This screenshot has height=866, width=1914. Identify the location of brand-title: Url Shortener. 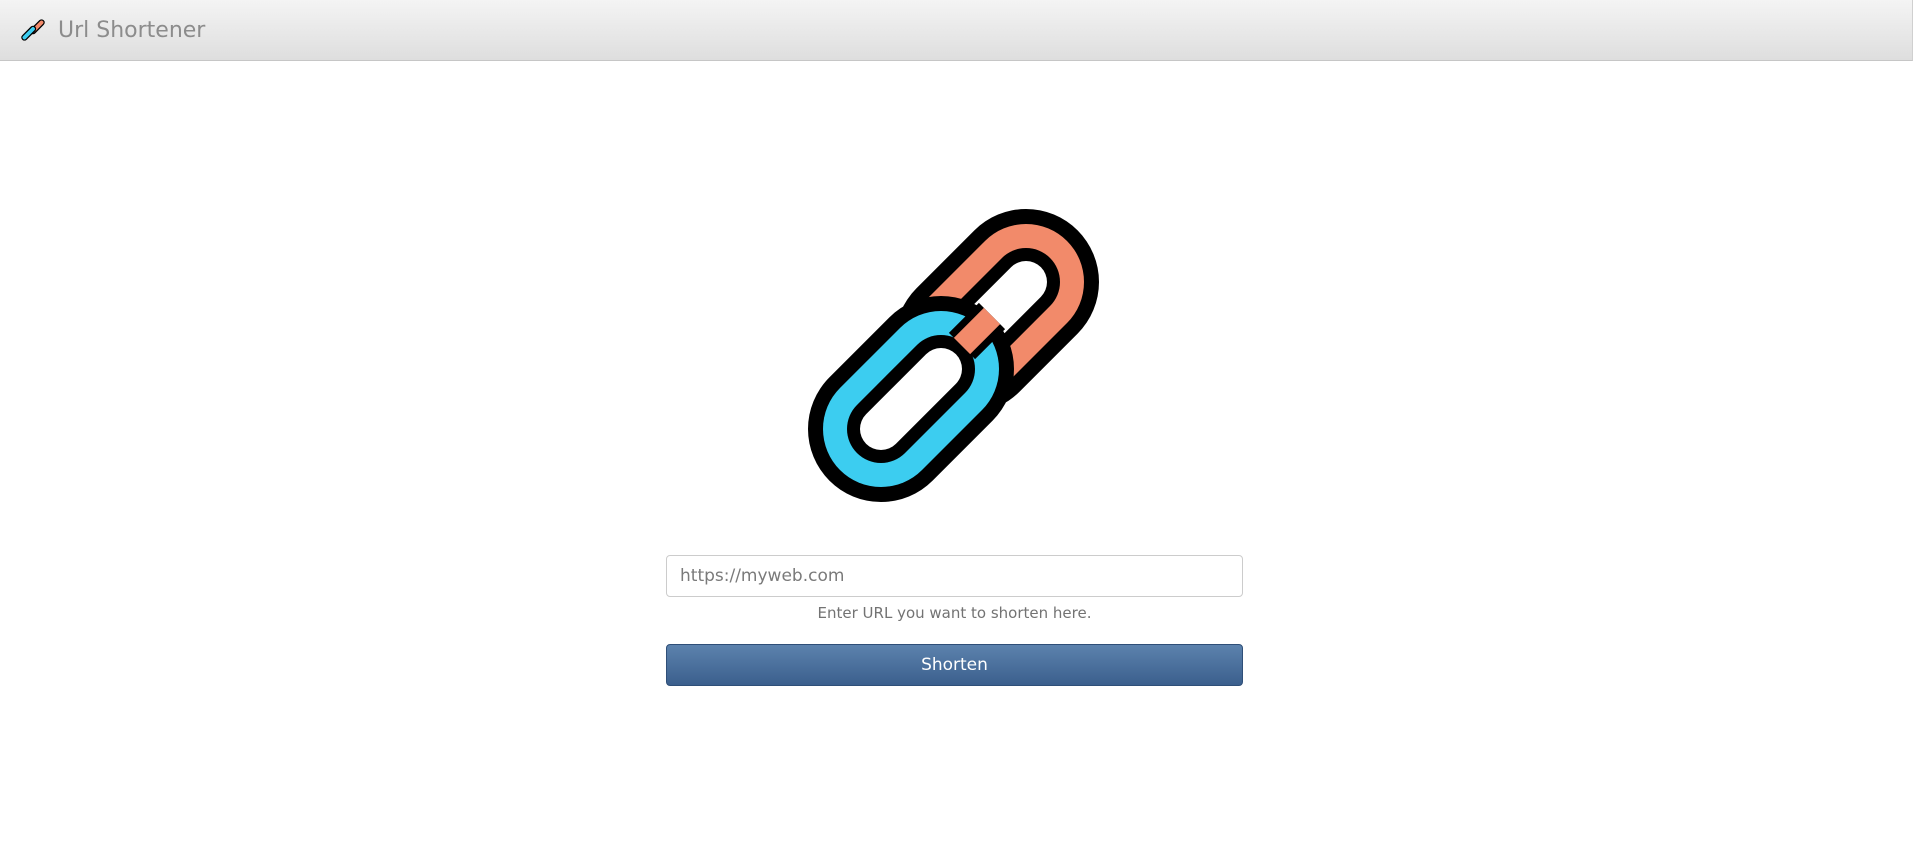
(132, 30).